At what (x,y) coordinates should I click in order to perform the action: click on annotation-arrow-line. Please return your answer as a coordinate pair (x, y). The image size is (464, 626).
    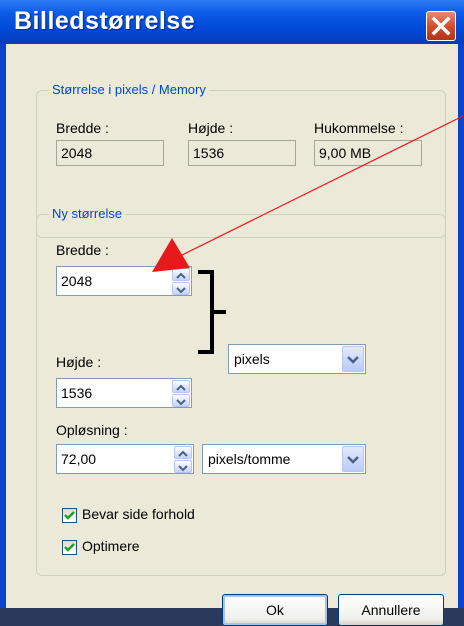
    Looking at the image, I should click on (321, 185).